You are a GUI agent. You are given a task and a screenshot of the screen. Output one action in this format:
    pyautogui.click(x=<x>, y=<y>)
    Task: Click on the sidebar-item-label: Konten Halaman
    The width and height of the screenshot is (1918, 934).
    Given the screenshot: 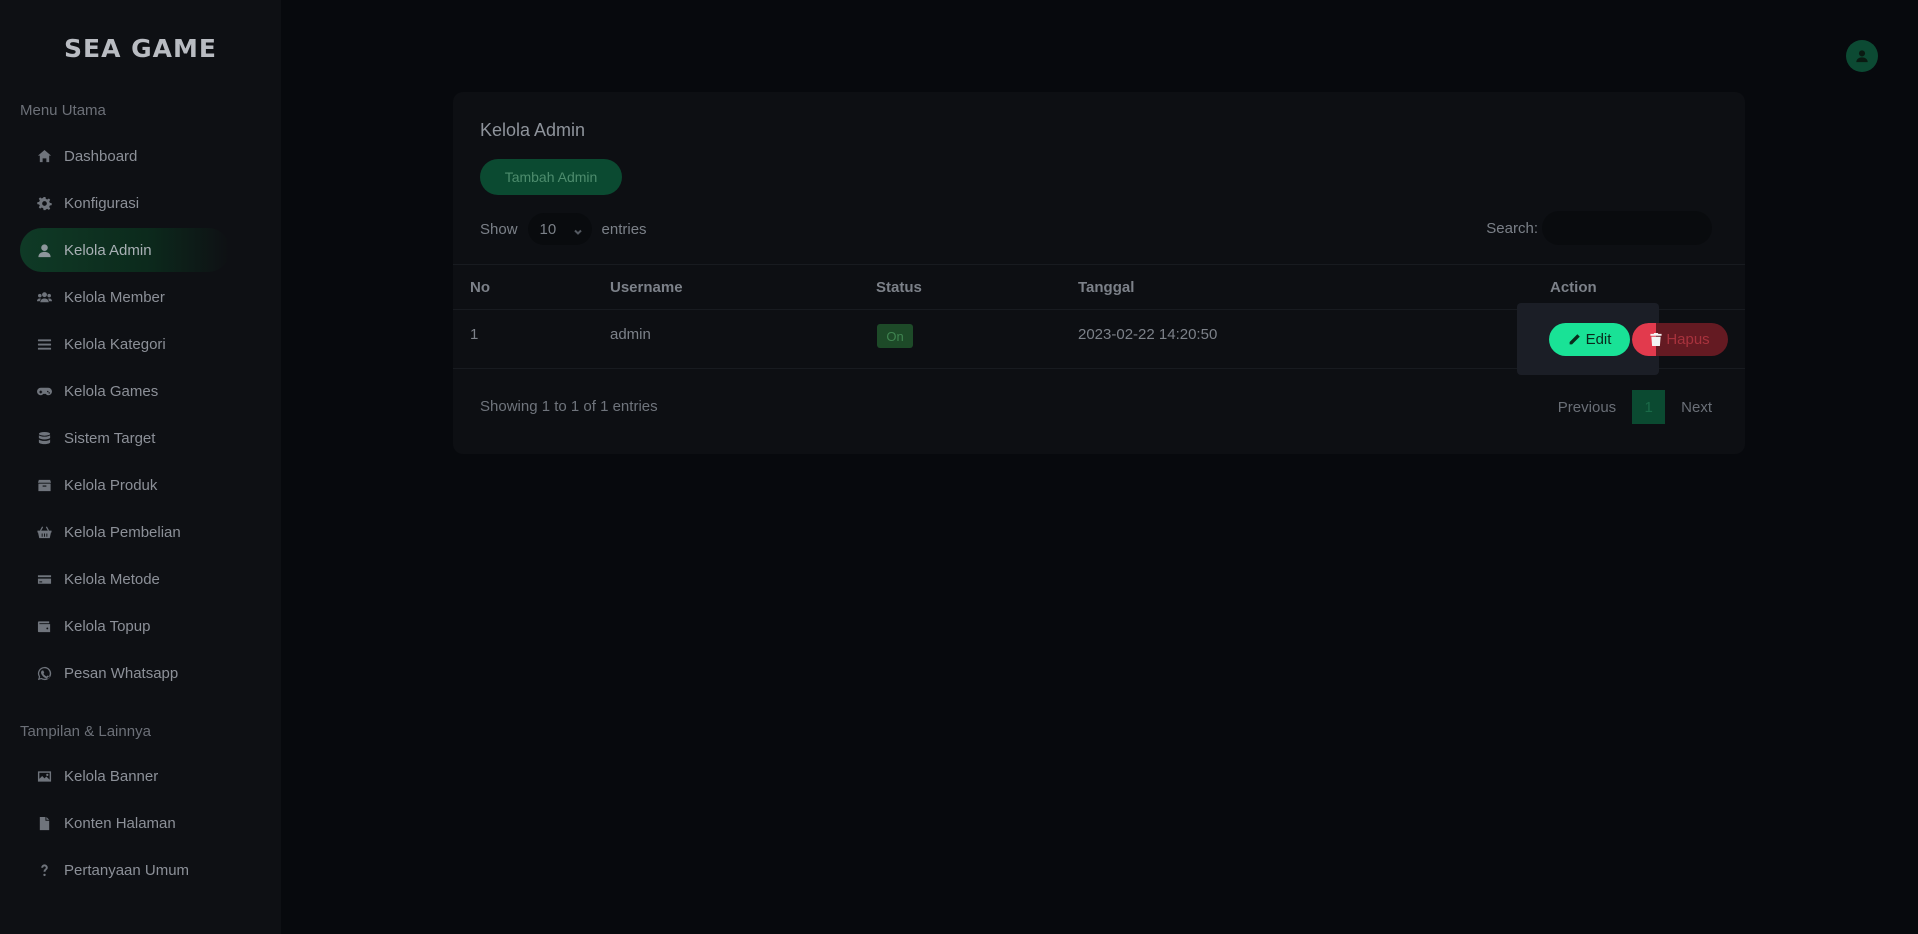 What is the action you would take?
    pyautogui.click(x=120, y=823)
    